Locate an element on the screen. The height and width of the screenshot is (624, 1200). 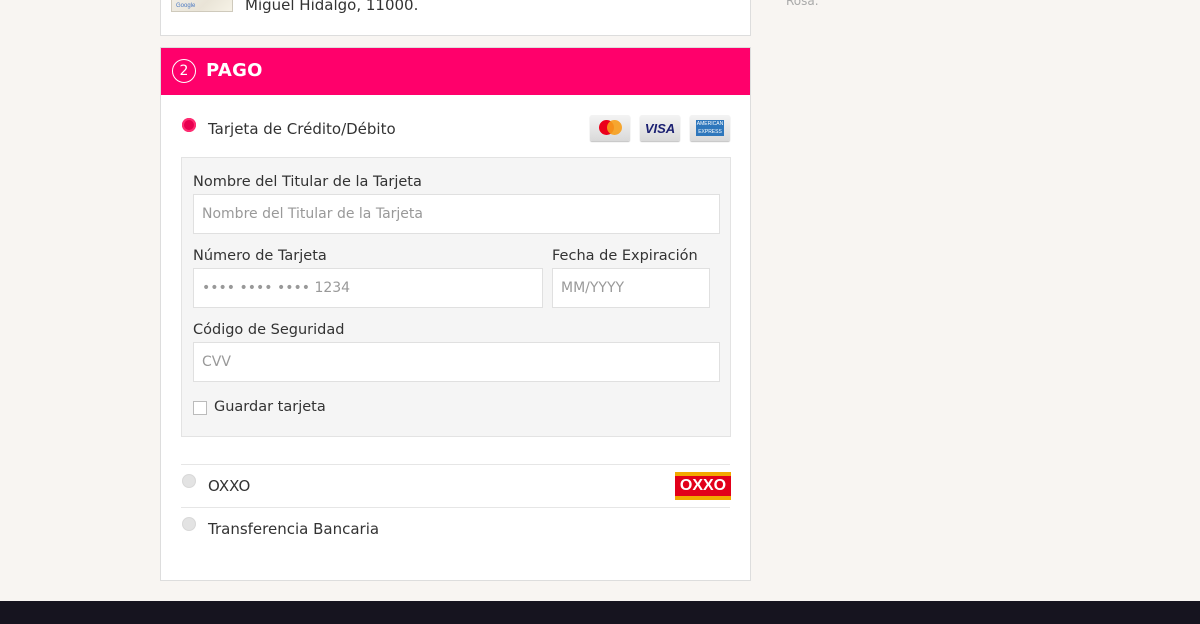
card-holder-input is located at coordinates (456, 214).